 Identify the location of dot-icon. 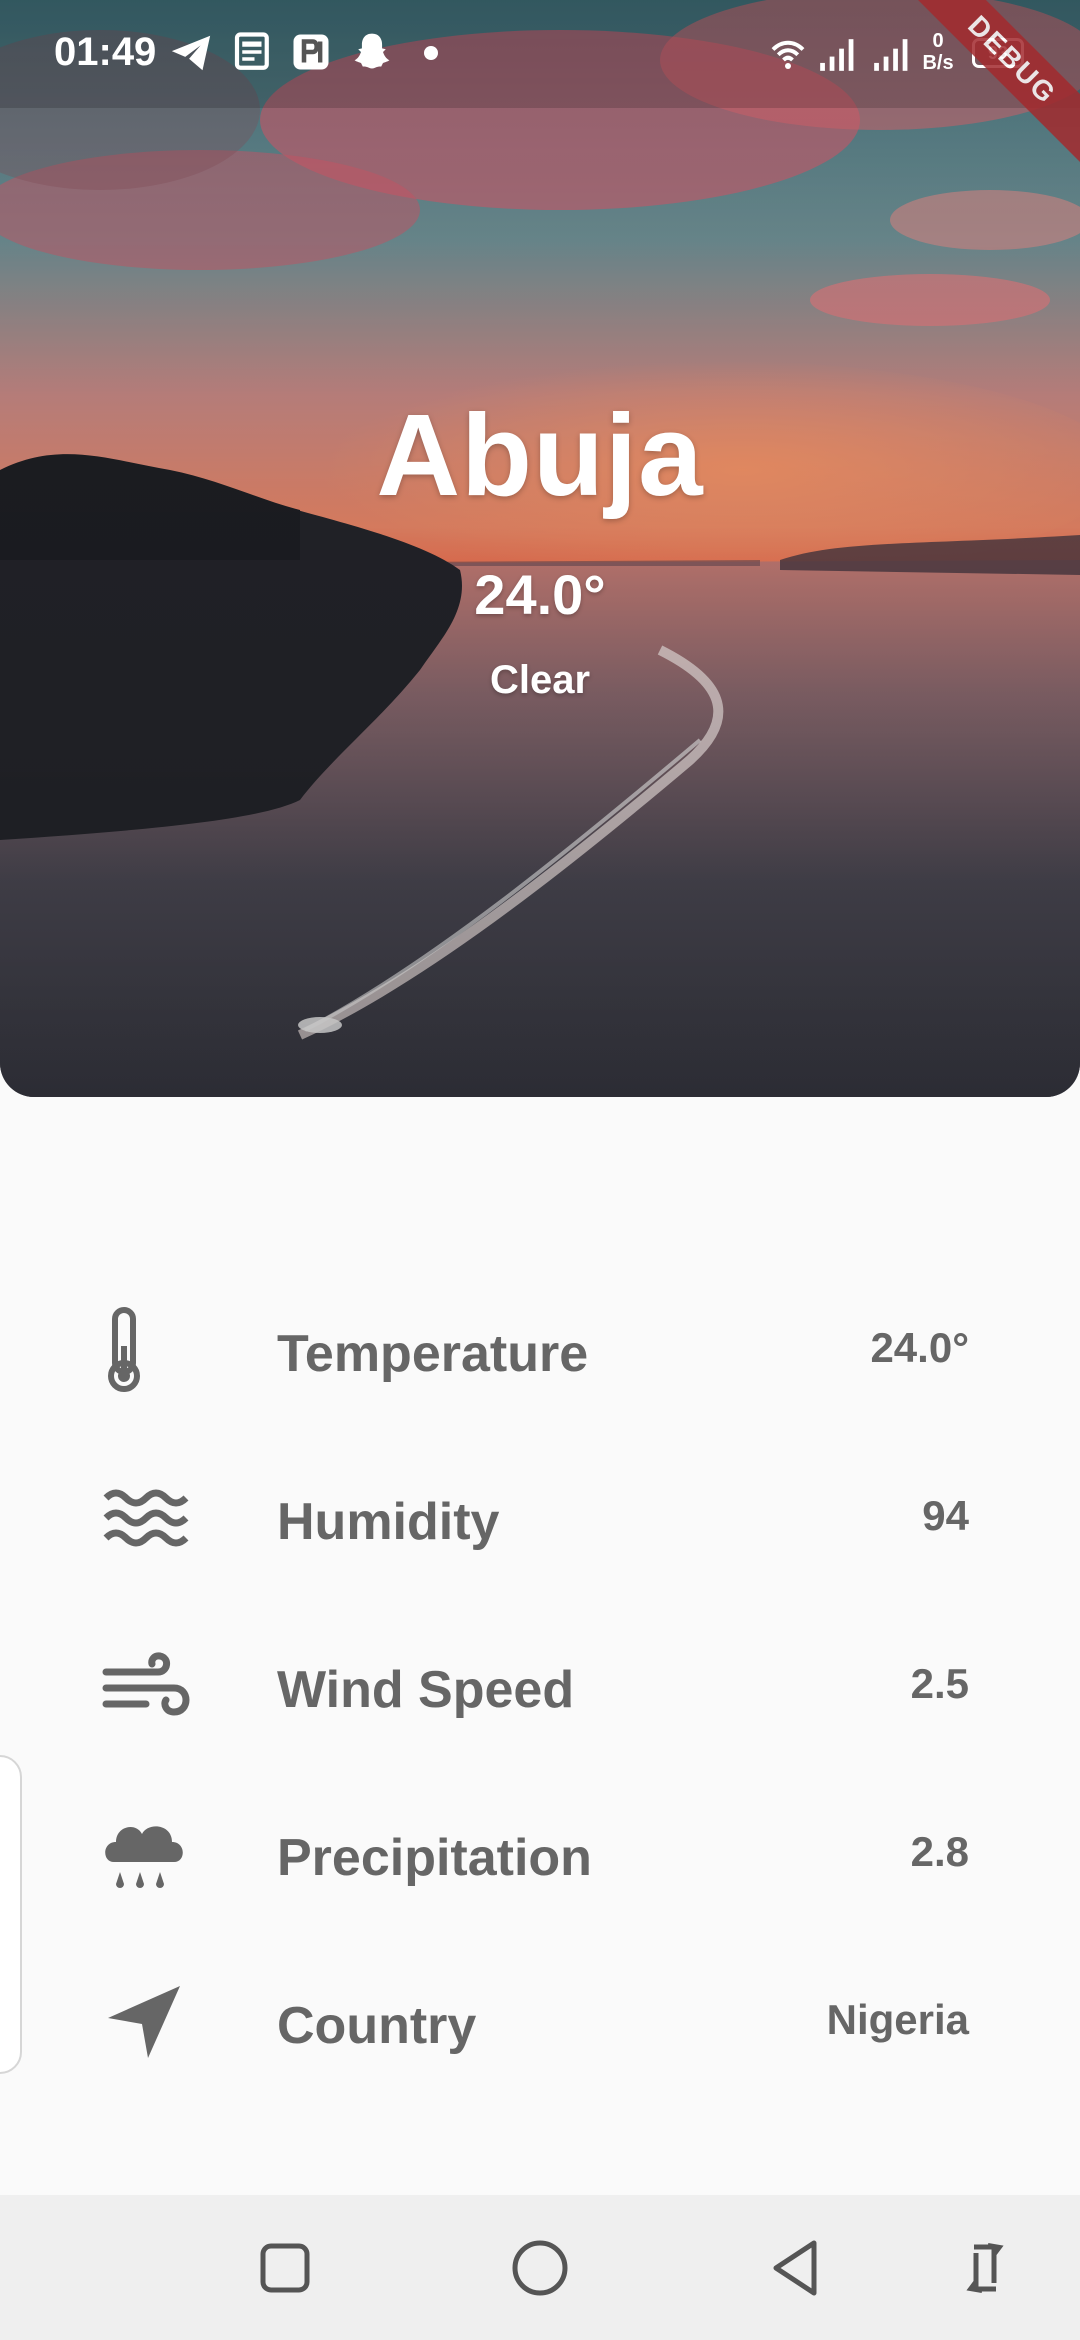
(431, 53).